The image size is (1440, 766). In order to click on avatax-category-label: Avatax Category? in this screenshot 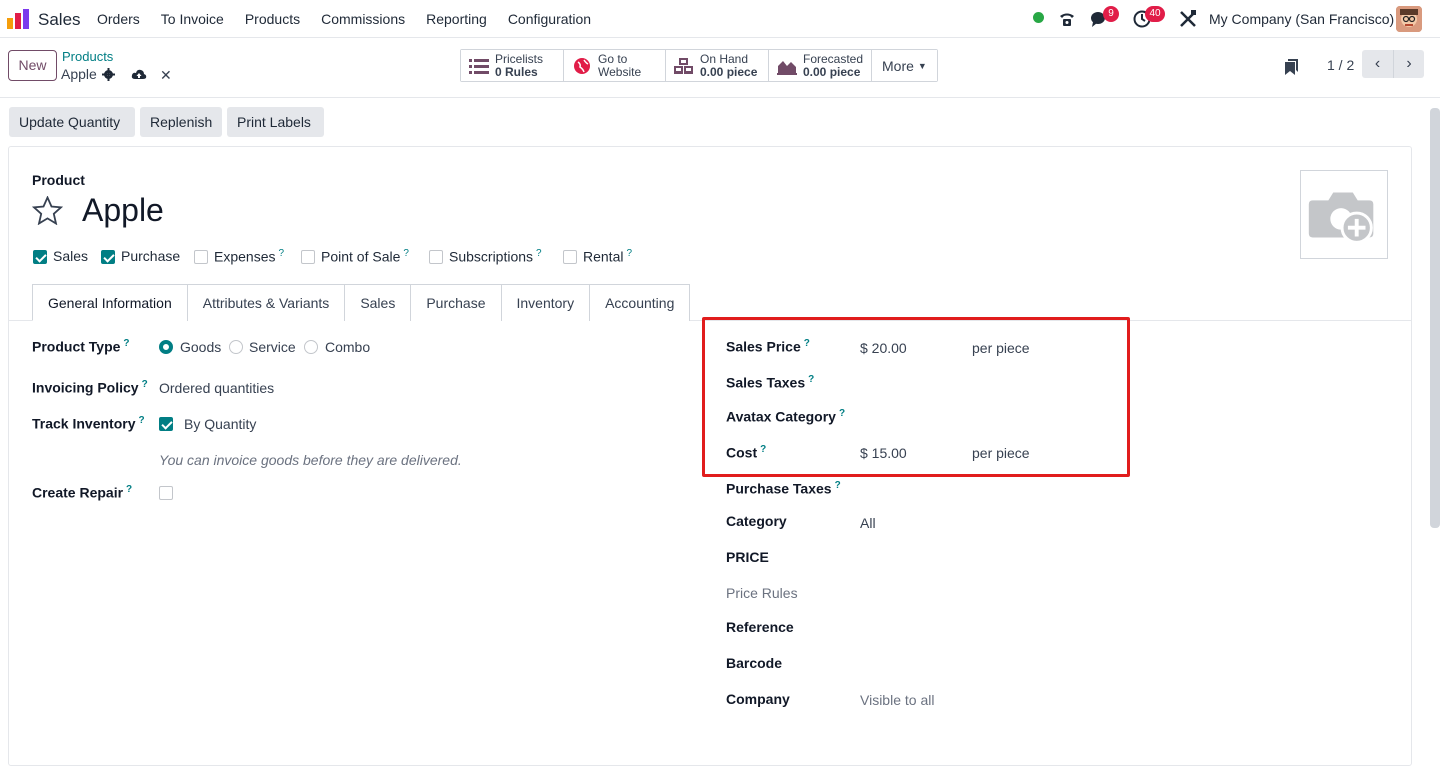, I will do `click(786, 416)`.